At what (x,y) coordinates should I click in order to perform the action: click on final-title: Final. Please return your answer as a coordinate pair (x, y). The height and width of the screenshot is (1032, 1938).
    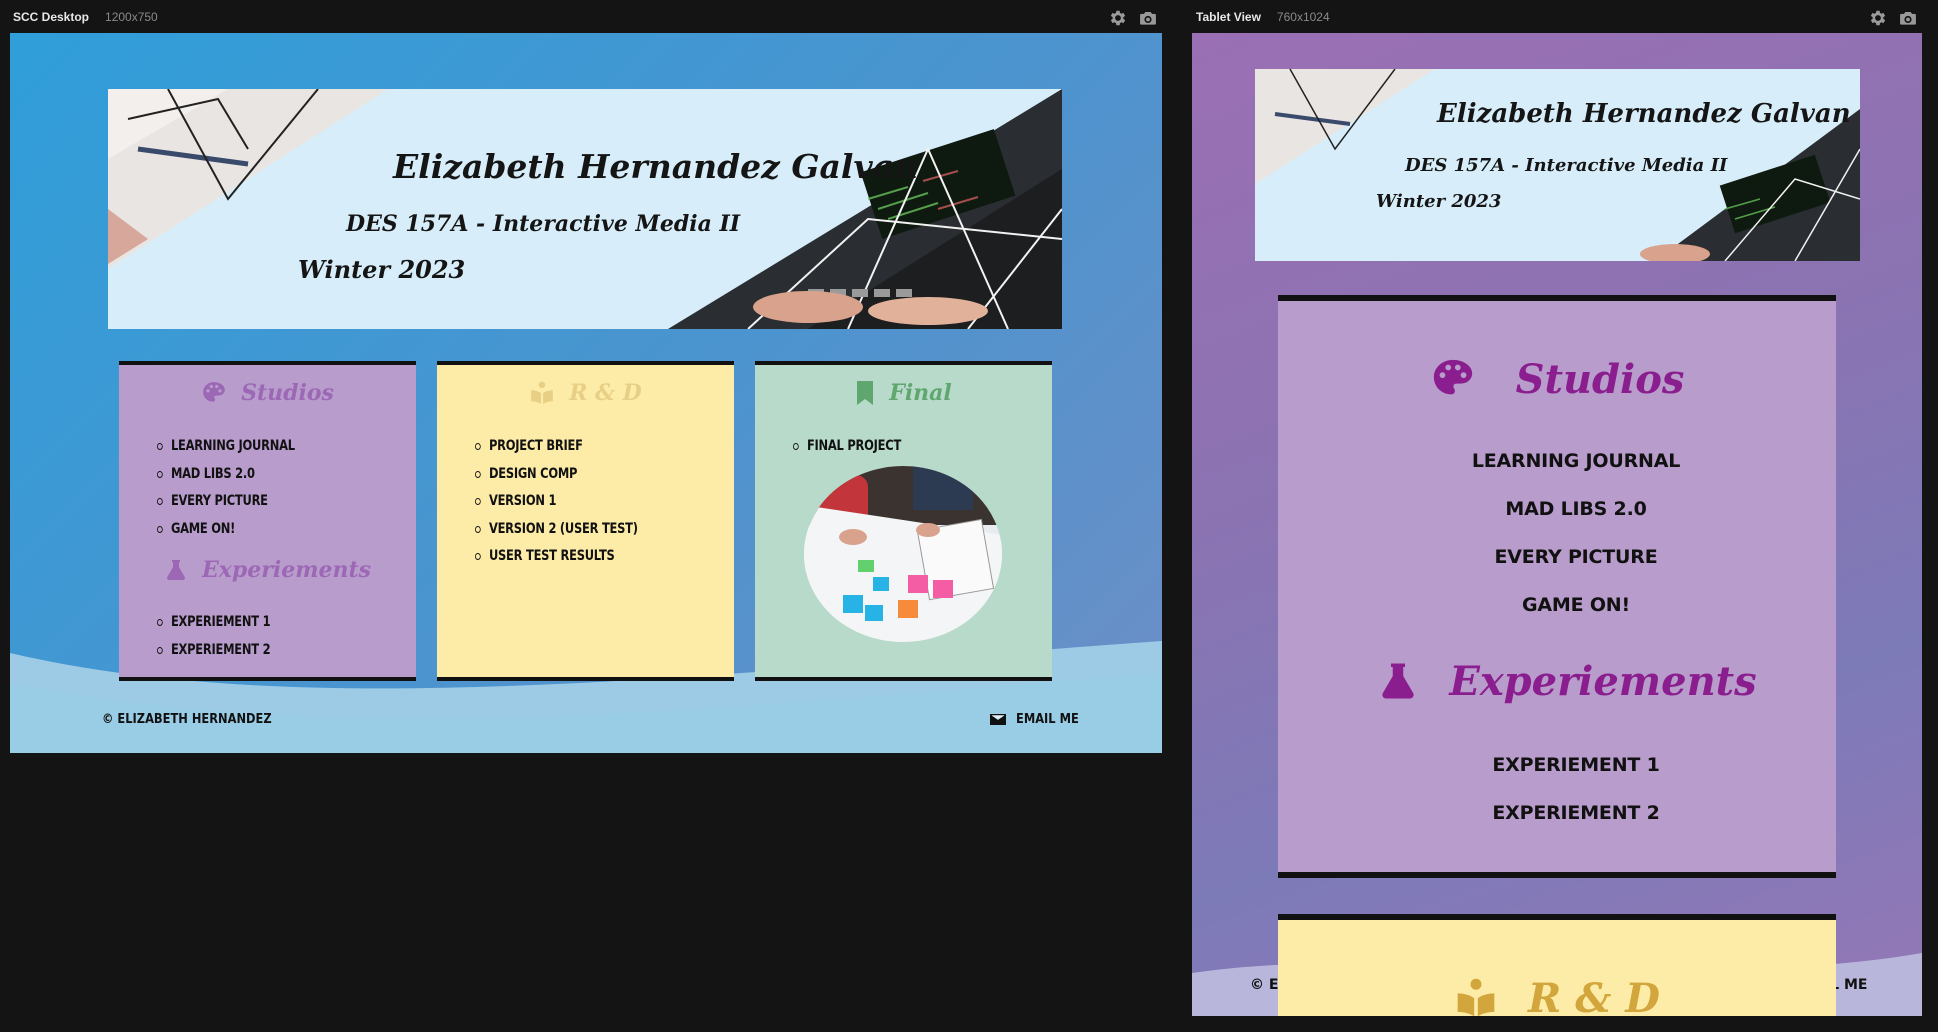
    Looking at the image, I should click on (903, 393).